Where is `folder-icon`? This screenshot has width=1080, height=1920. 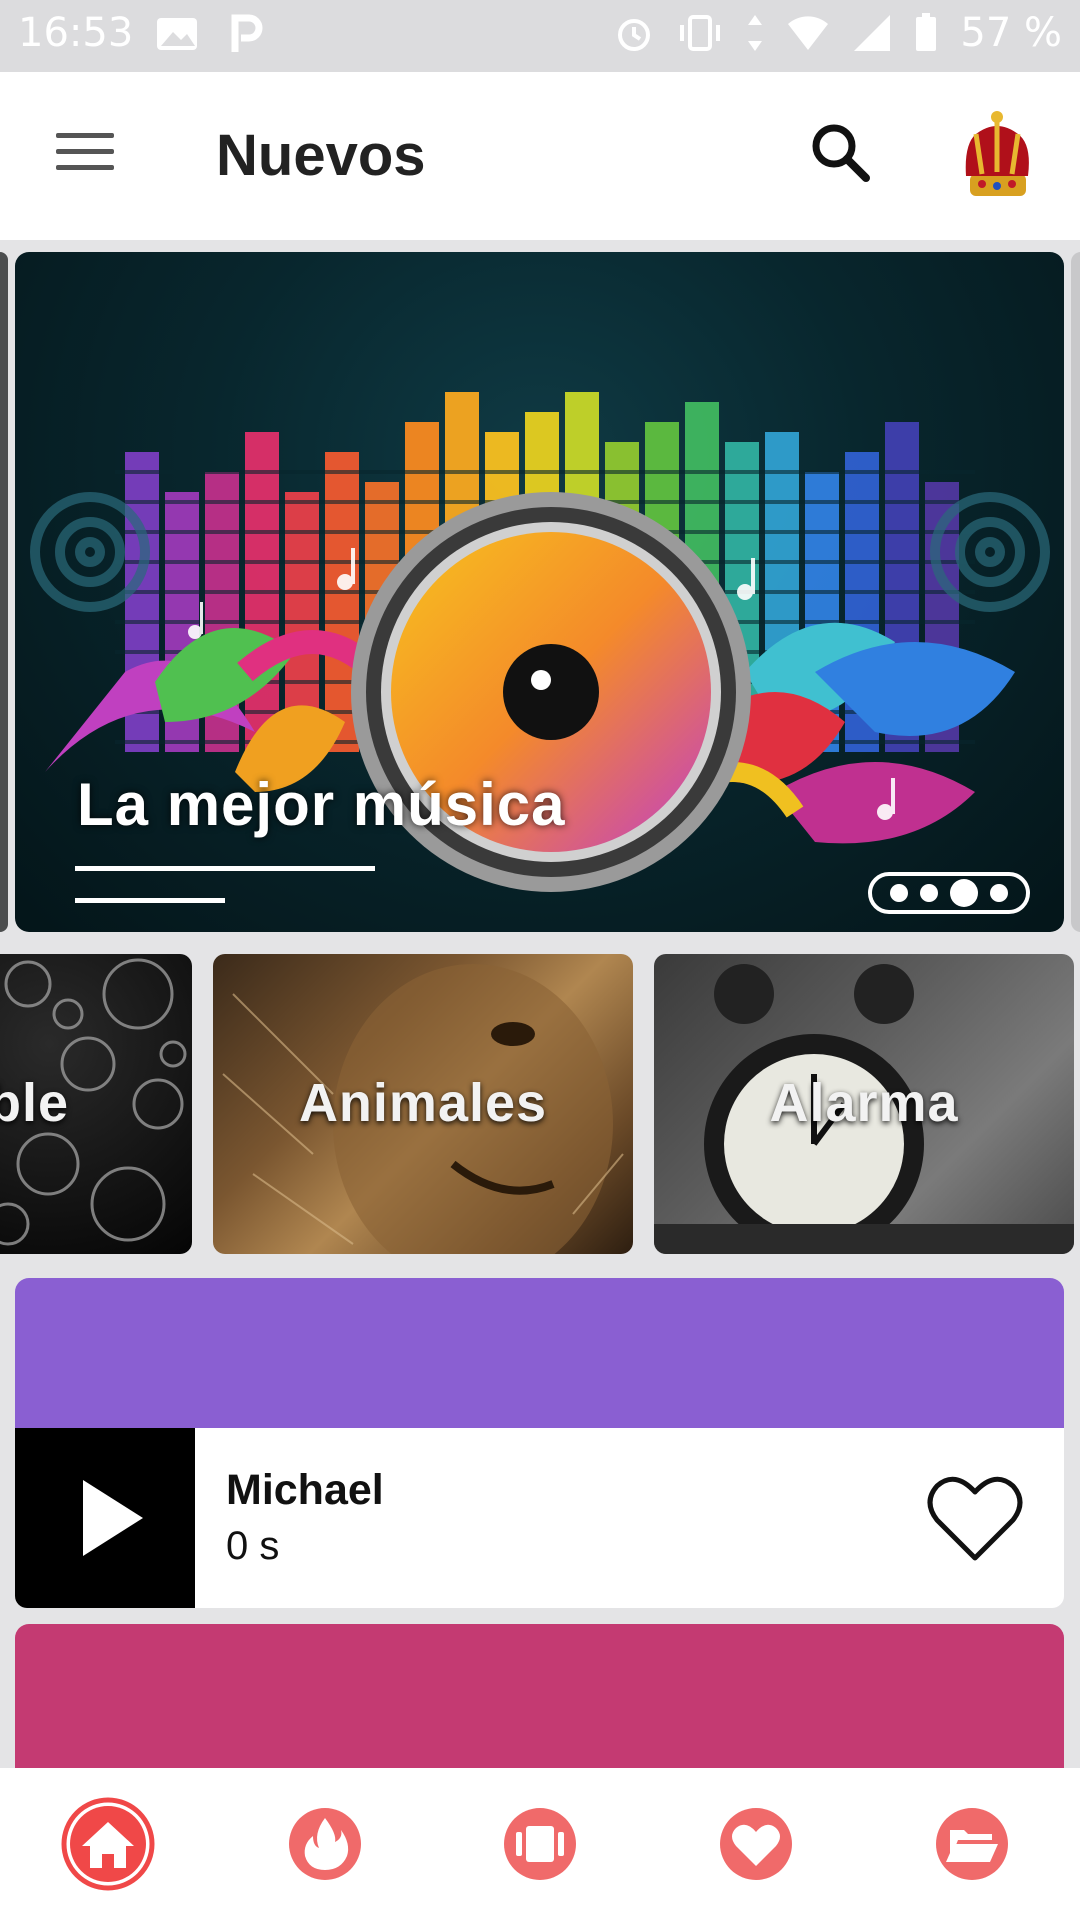 folder-icon is located at coordinates (972, 1844).